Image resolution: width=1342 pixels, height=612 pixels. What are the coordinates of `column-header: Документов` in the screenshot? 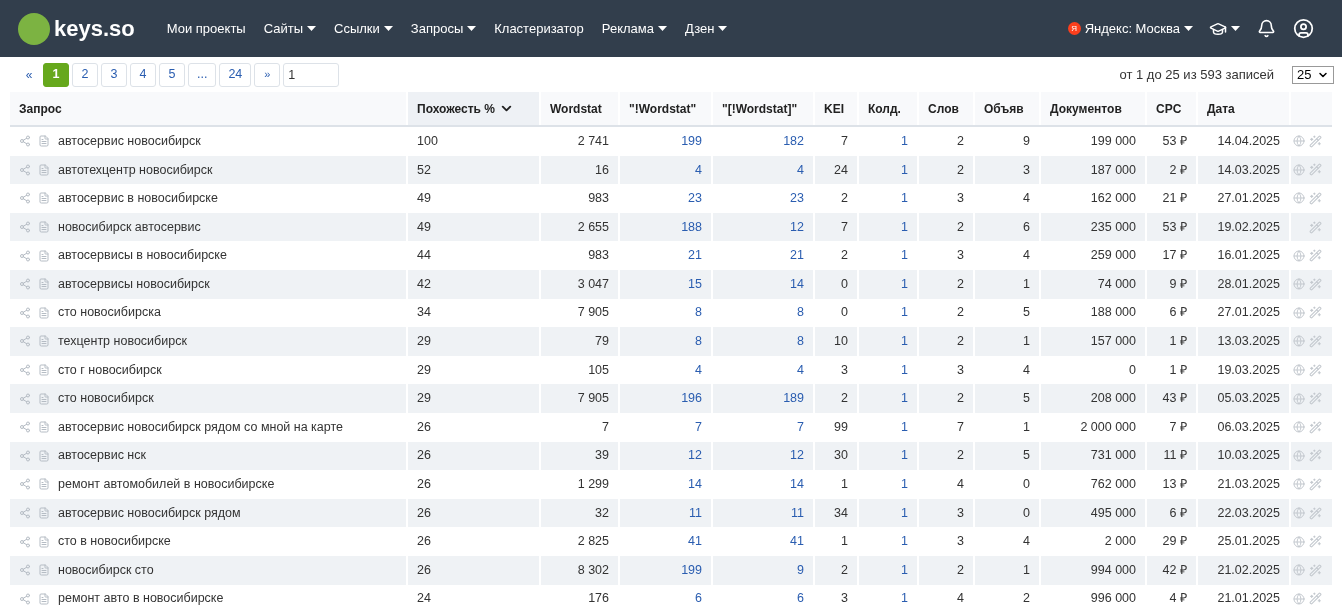 It's located at (1094, 108).